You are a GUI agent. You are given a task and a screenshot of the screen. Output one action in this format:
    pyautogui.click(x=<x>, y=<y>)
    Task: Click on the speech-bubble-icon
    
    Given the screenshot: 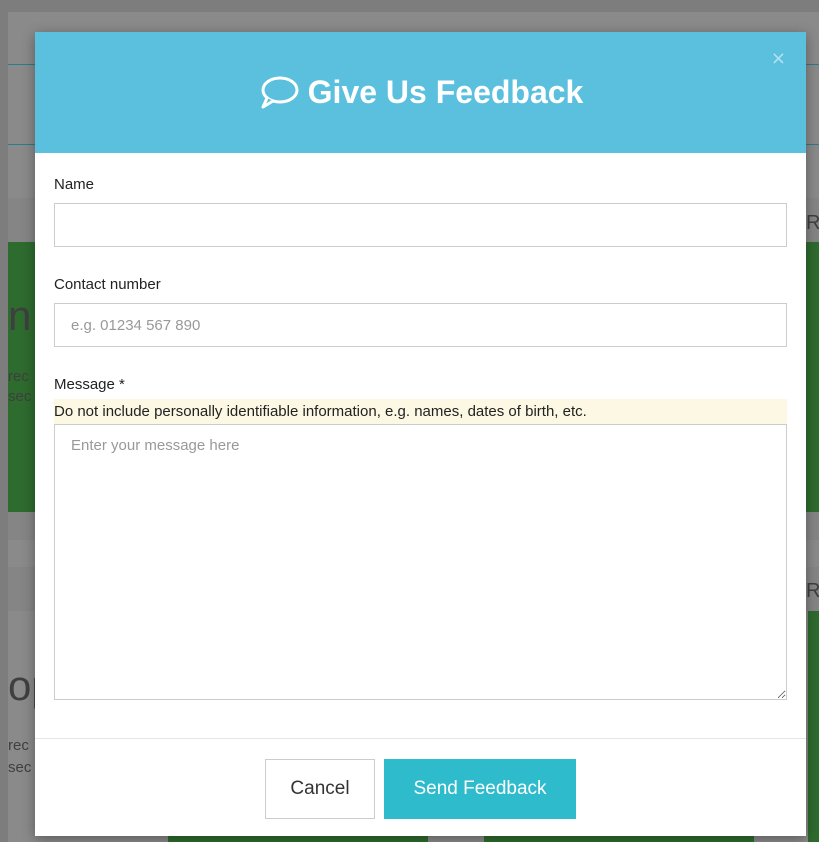 What is the action you would take?
    pyautogui.click(x=279, y=93)
    